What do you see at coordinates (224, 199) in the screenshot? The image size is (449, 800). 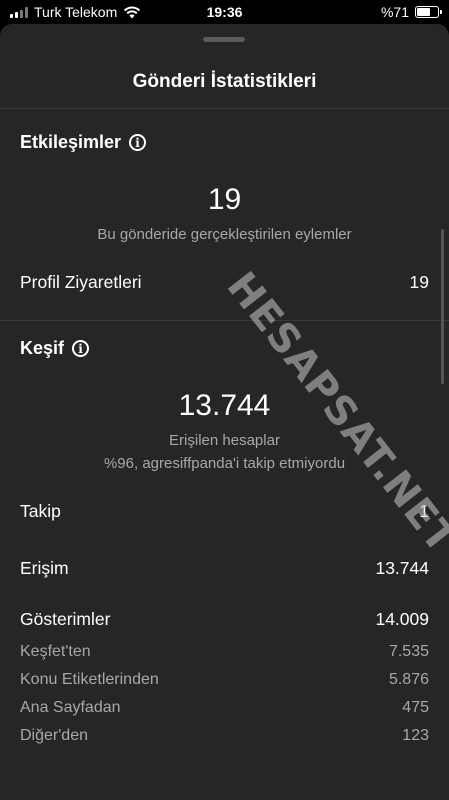 I see `interactions-total: 19` at bounding box center [224, 199].